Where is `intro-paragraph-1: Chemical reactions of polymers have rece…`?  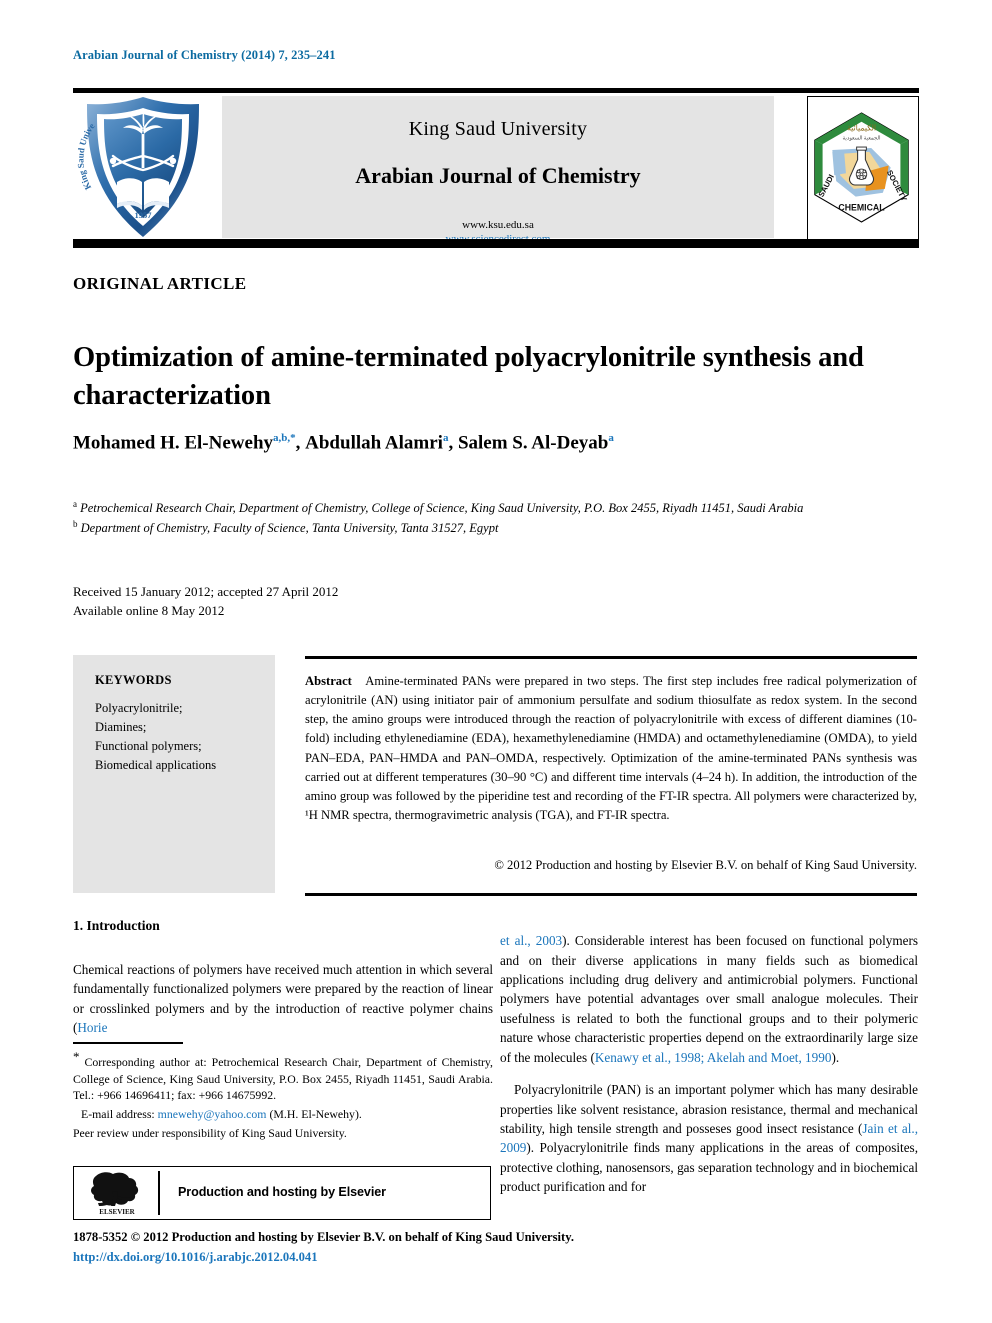
intro-paragraph-1: Chemical reactions of polymers have rece… is located at coordinates (283, 999).